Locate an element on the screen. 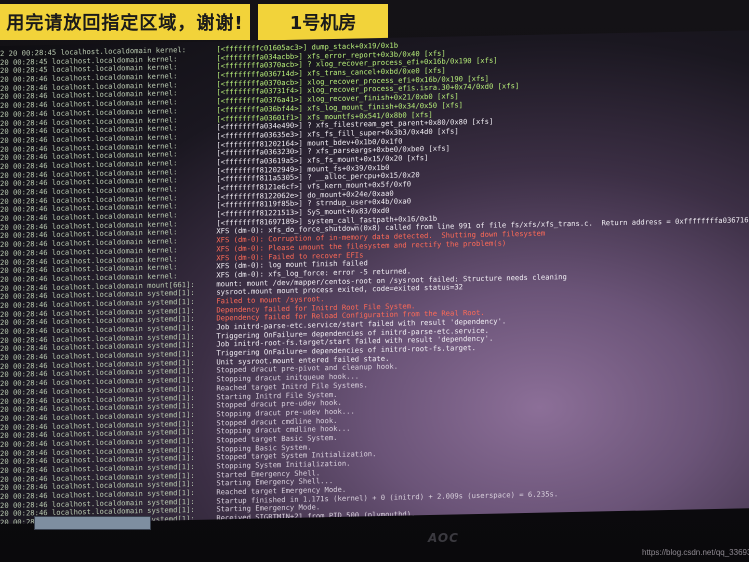  lab-sign-left: 用完请放回指定区域，谢谢! is located at coordinates (125, 22).